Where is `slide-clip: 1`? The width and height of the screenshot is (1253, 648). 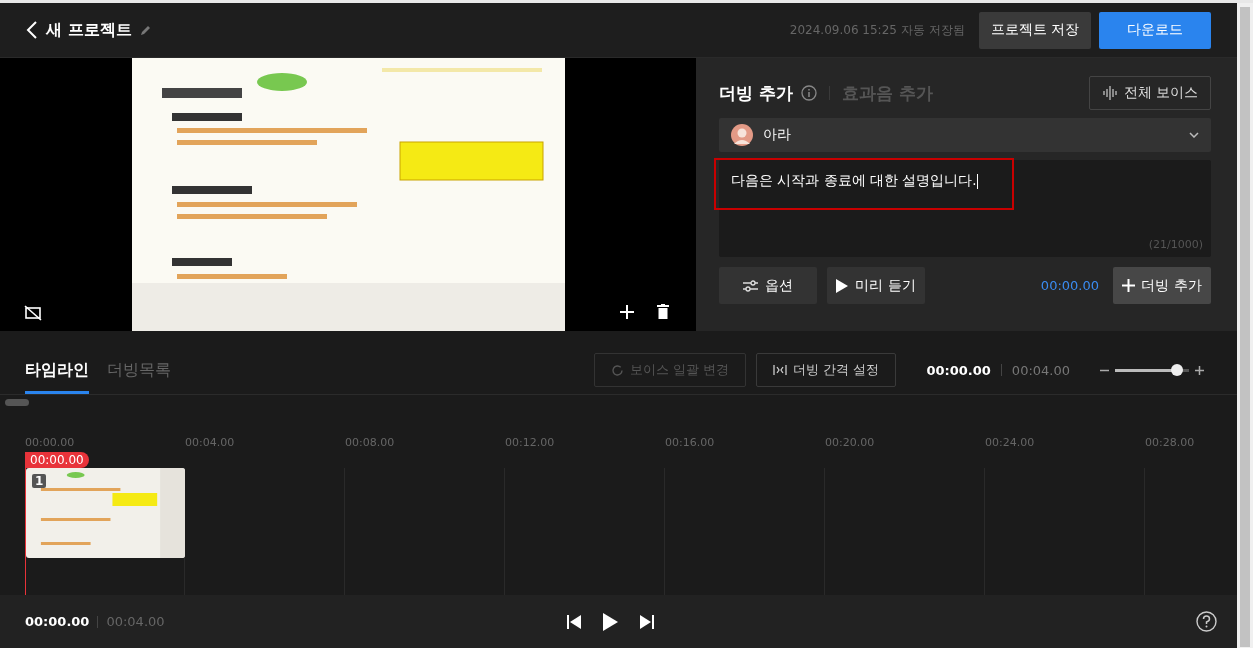 slide-clip: 1 is located at coordinates (105, 513).